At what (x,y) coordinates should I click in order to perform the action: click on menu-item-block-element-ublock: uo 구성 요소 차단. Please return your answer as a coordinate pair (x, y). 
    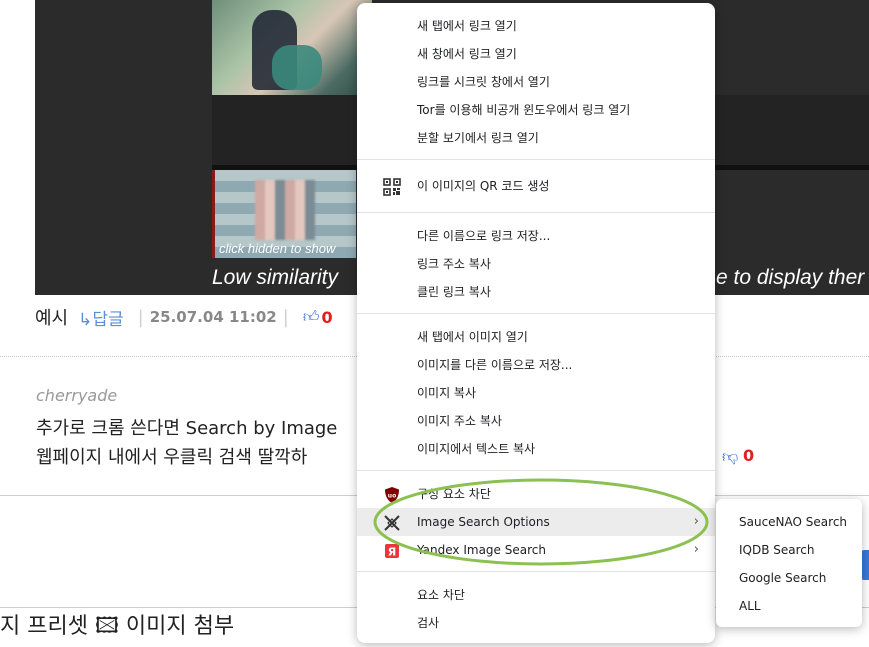
    Looking at the image, I should click on (536, 494).